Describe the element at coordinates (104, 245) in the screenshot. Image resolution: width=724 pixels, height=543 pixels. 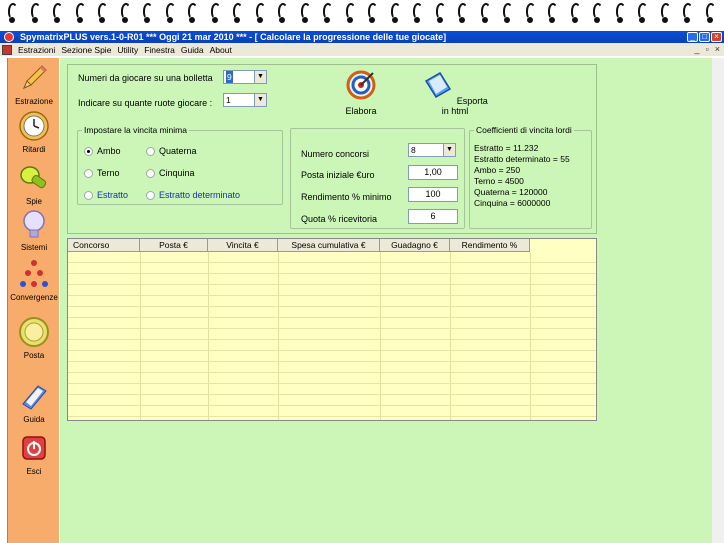
I see `col-concorso: Concorso` at that location.